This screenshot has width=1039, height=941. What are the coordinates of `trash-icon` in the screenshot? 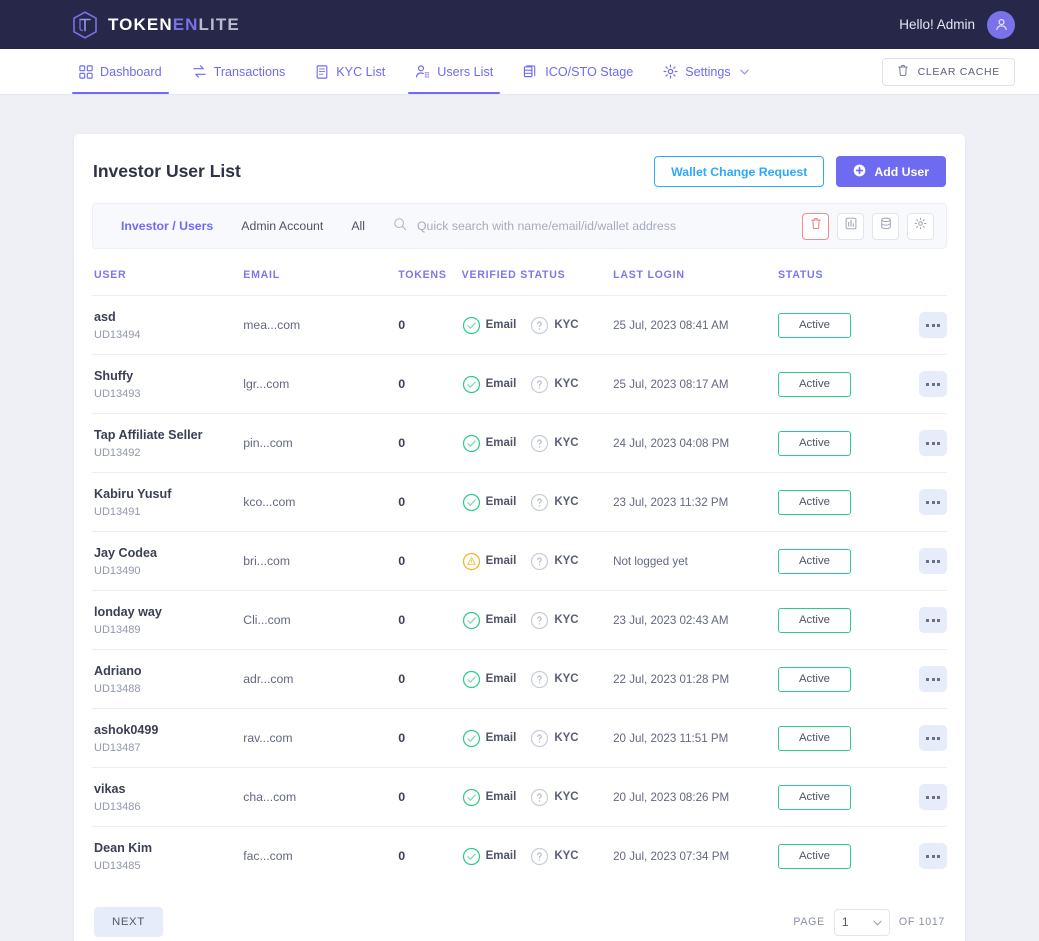 It's located at (903, 72).